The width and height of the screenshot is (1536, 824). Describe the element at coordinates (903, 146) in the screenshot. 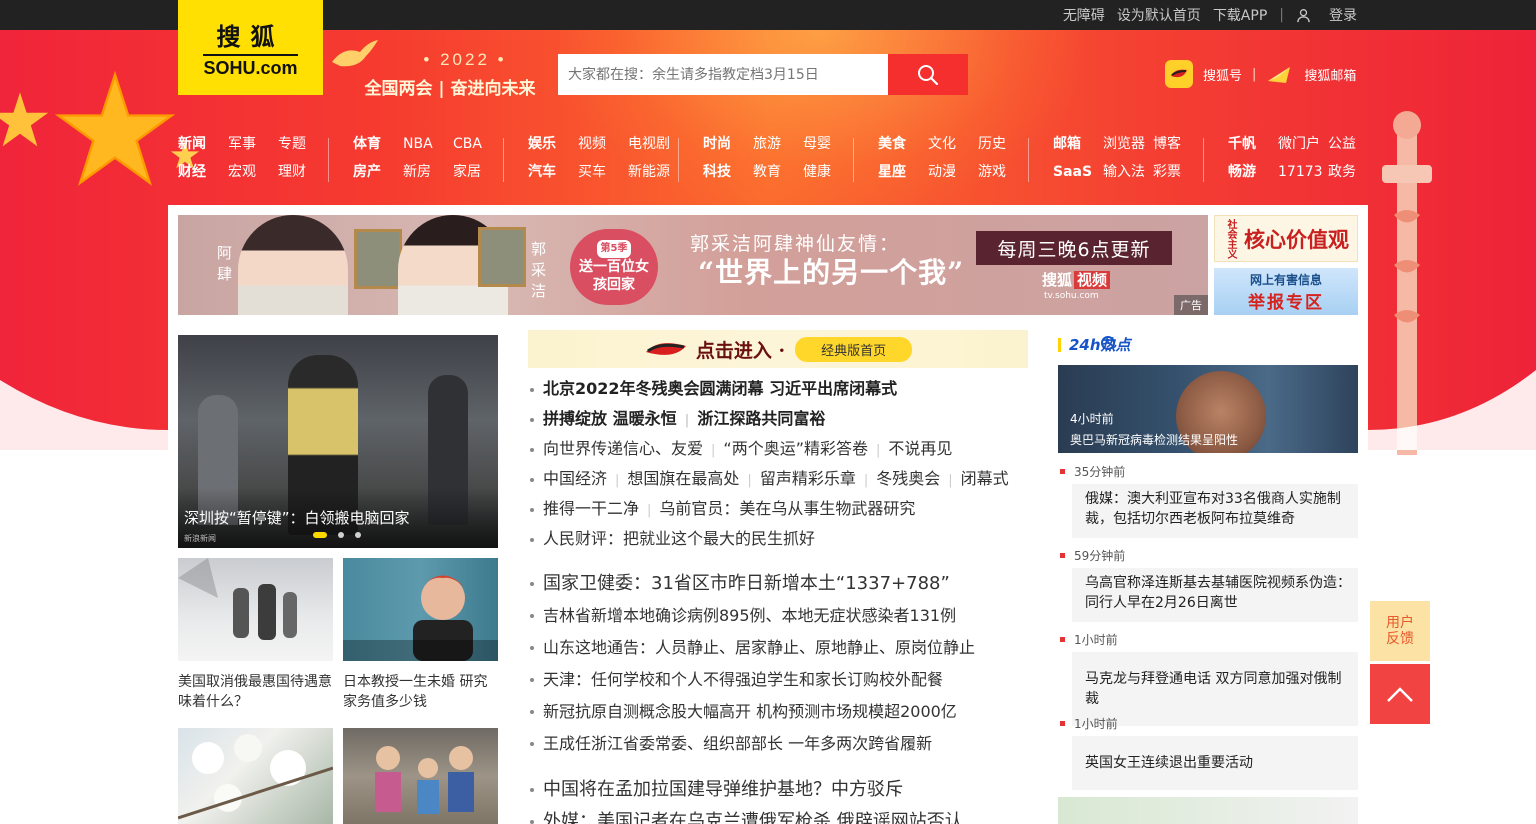

I see `nav-item: 美食` at that location.